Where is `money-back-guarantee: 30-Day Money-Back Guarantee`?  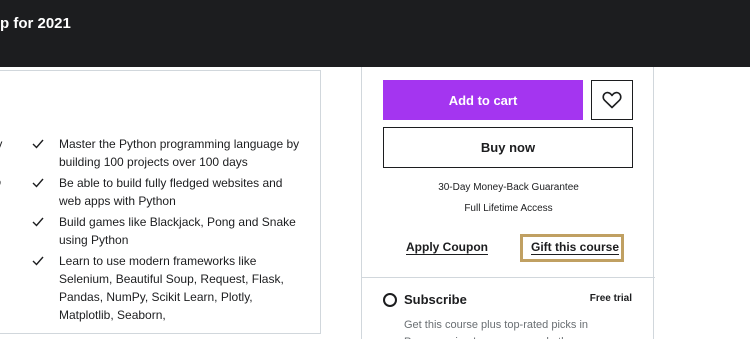
money-back-guarantee: 30-Day Money-Back Guarantee is located at coordinates (508, 187).